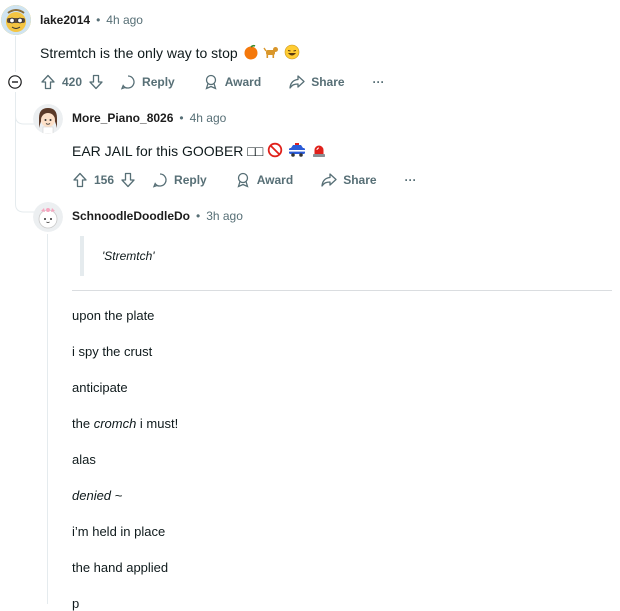 Image resolution: width=620 pixels, height=611 pixels. What do you see at coordinates (318, 151) in the screenshot?
I see `siren-emoji` at bounding box center [318, 151].